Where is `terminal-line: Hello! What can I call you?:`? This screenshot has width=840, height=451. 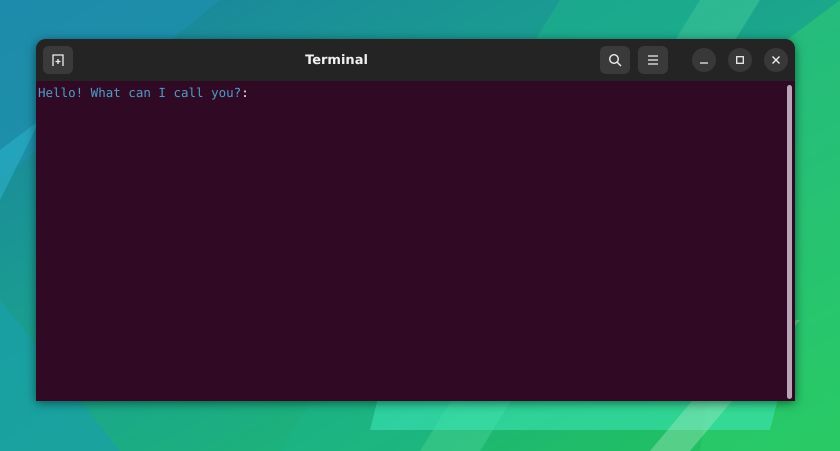
terminal-line: Hello! What can I call you?: is located at coordinates (143, 92).